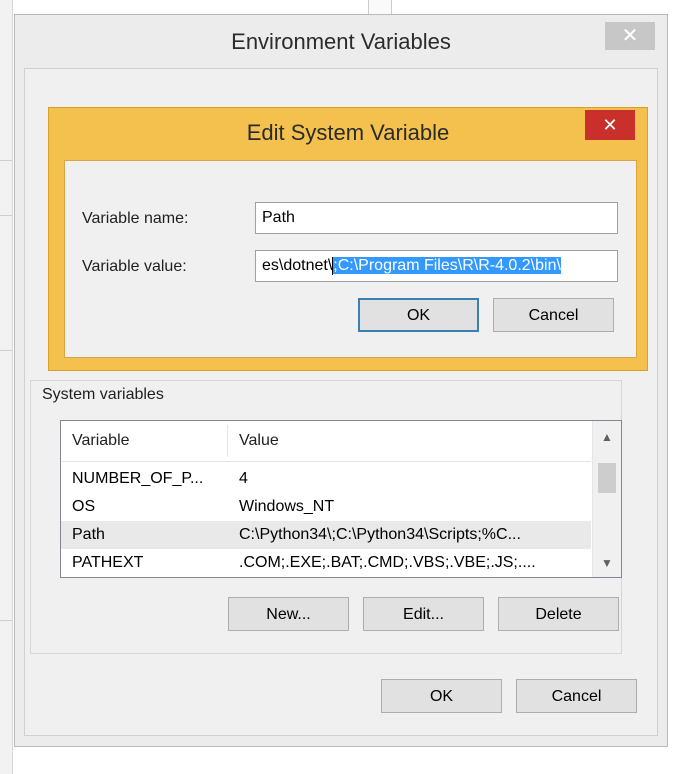 The height and width of the screenshot is (774, 691). What do you see at coordinates (436, 218) in the screenshot?
I see `variable-name-input: Path` at bounding box center [436, 218].